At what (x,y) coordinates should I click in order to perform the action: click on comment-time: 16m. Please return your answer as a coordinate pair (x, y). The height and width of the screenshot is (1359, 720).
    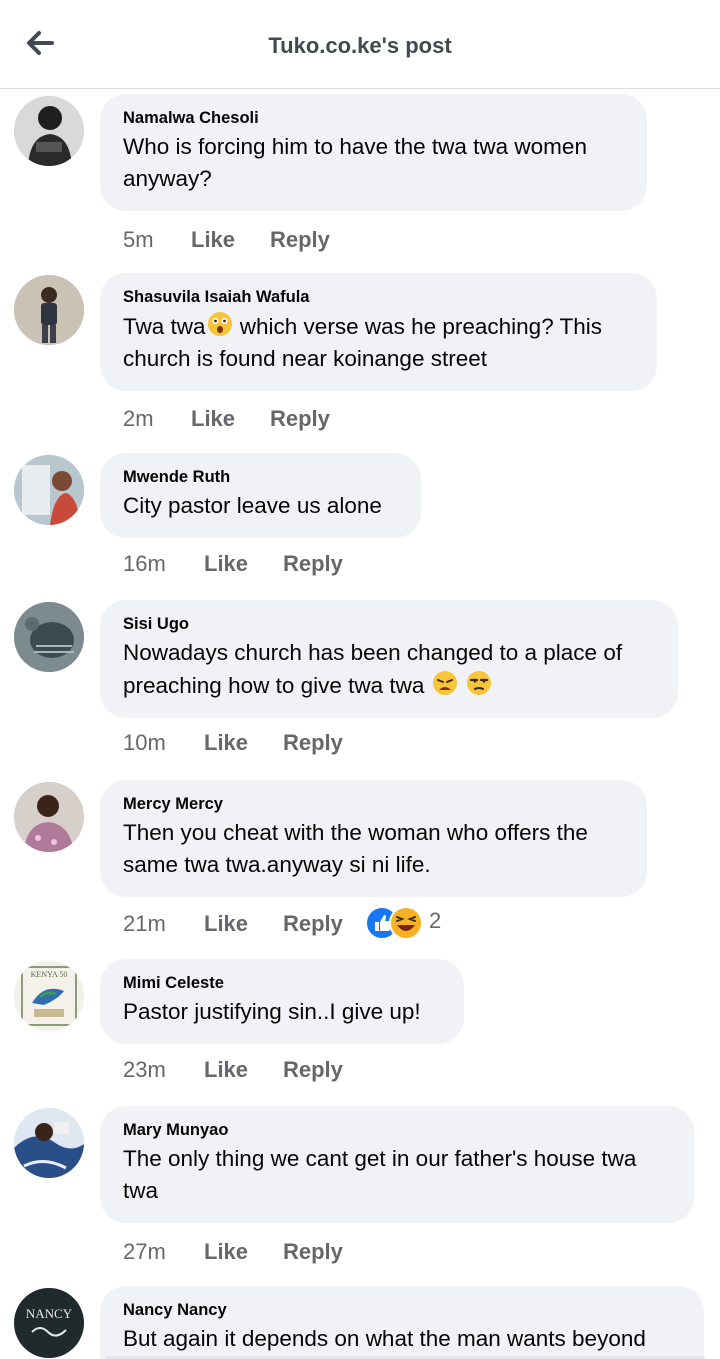
    Looking at the image, I should click on (144, 564).